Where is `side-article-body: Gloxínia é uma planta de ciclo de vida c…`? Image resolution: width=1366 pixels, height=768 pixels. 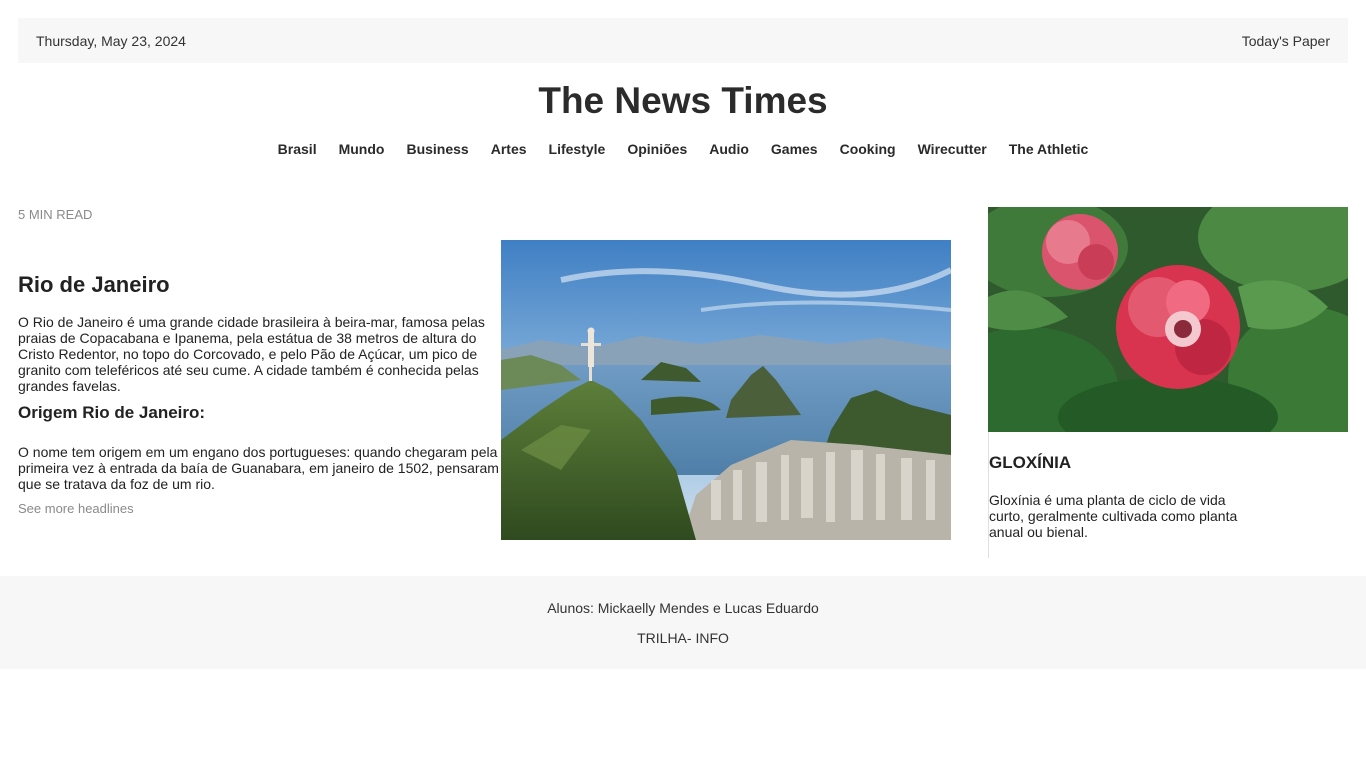 side-article-body: Gloxínia é uma planta de ciclo de vida c… is located at coordinates (1113, 516).